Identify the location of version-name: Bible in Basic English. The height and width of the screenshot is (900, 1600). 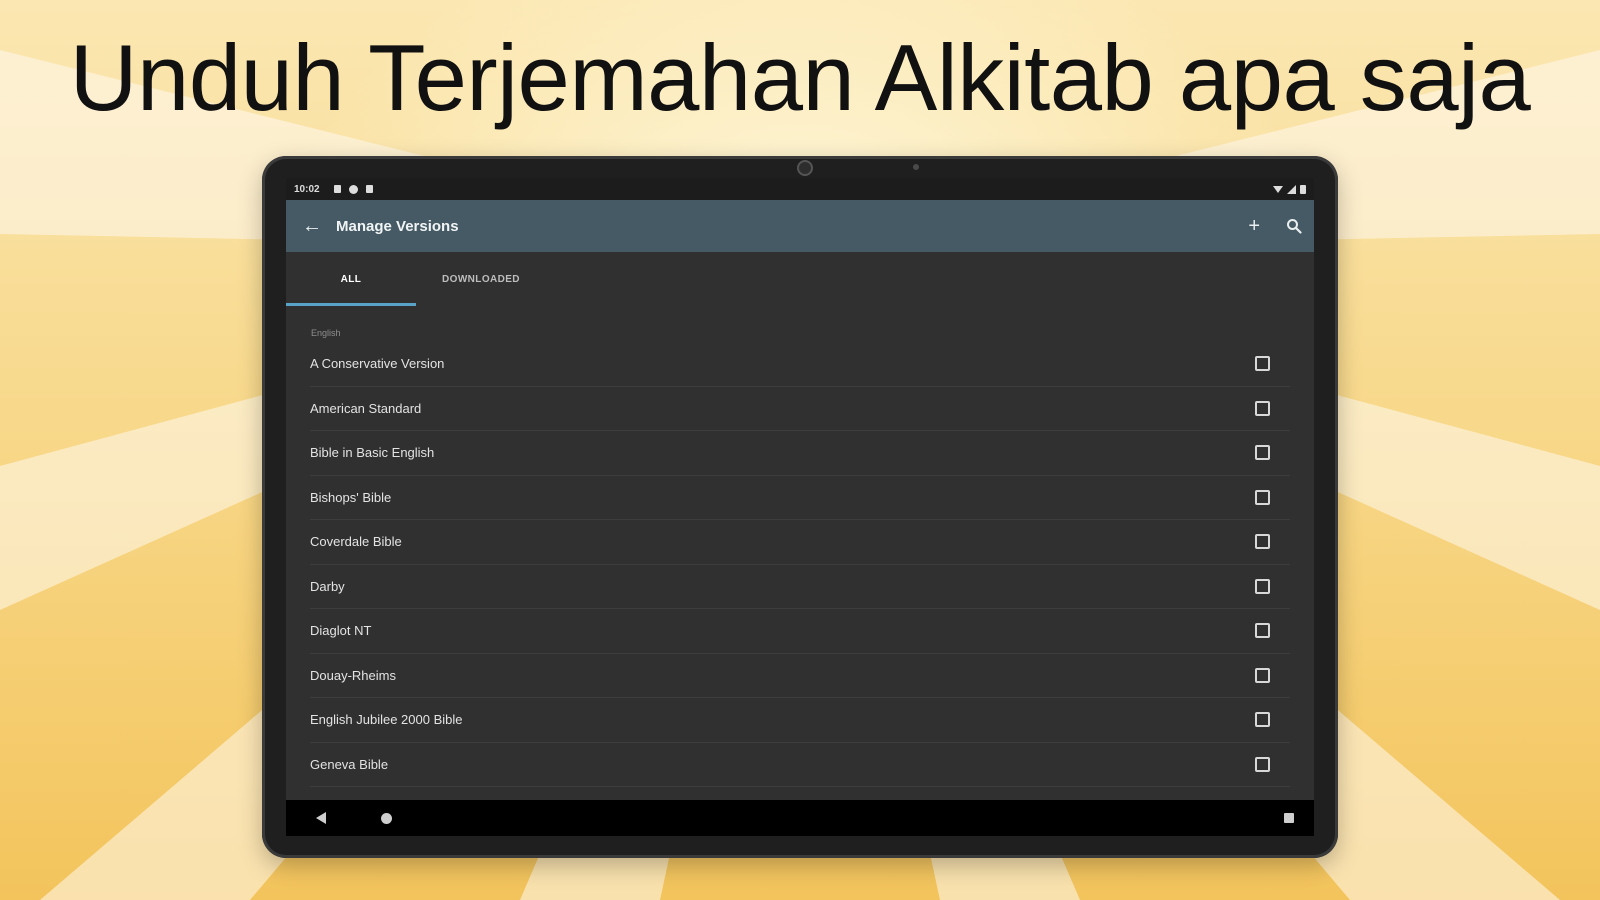
(372, 453).